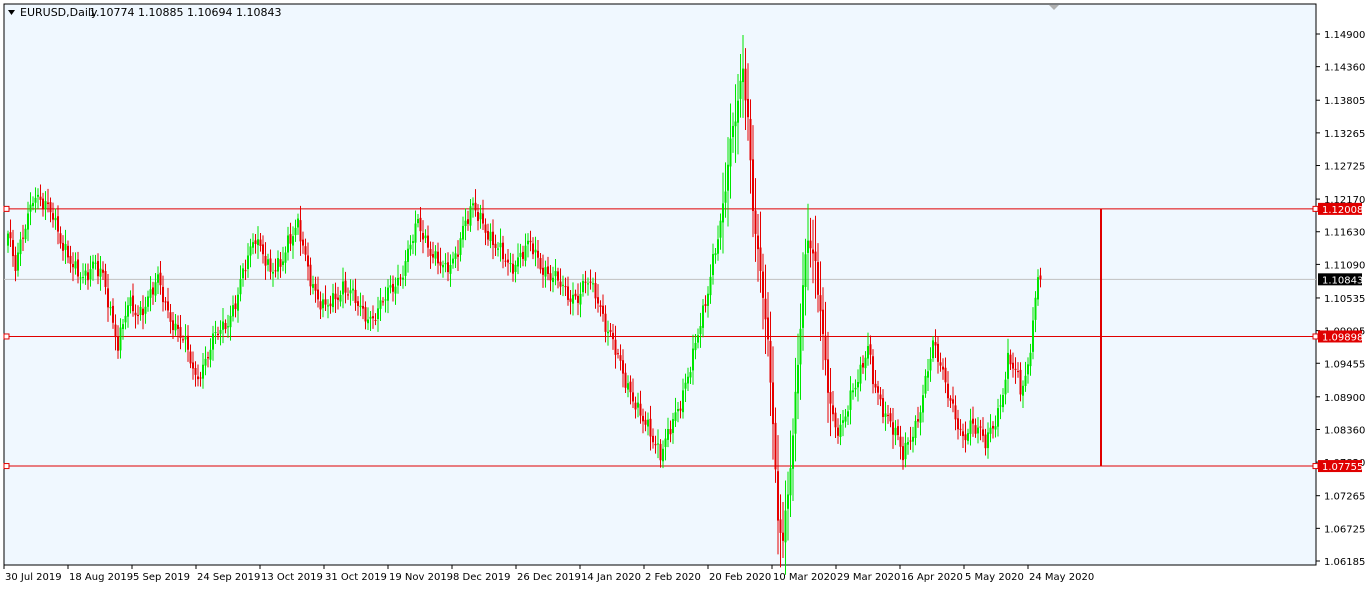 The image size is (1366, 592). What do you see at coordinates (673, 577) in the screenshot?
I see `x-tick-label: 2 Feb 2020` at bounding box center [673, 577].